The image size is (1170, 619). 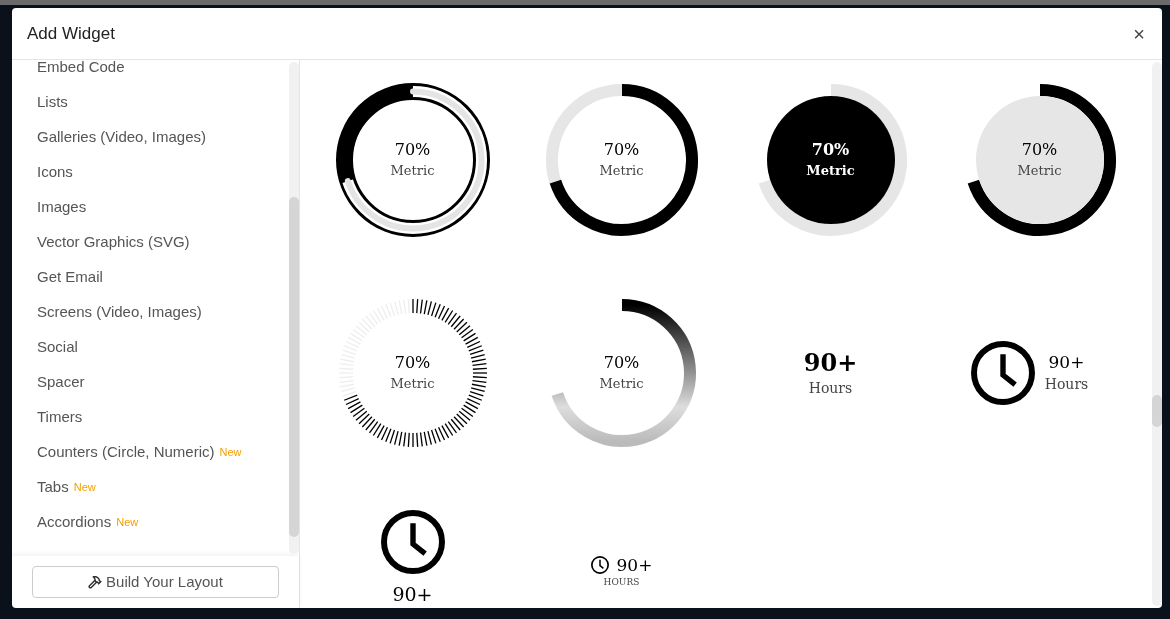 What do you see at coordinates (119, 312) in the screenshot?
I see `sidebar-item: Screens (Video, Images)` at bounding box center [119, 312].